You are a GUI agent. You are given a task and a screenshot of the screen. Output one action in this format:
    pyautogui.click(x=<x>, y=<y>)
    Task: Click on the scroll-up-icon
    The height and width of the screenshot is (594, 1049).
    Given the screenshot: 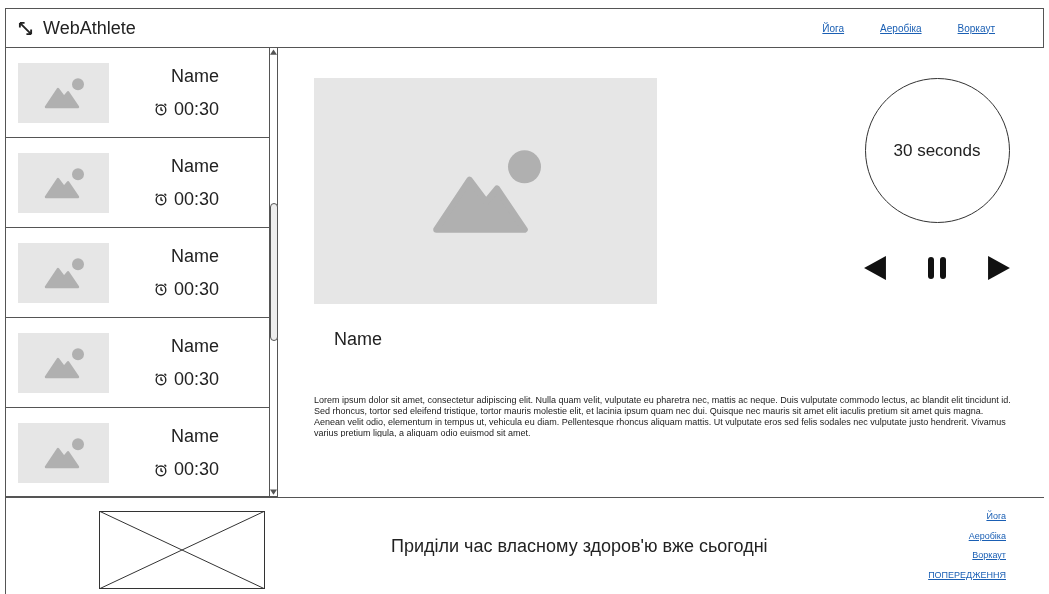 What is the action you would take?
    pyautogui.click(x=273, y=52)
    